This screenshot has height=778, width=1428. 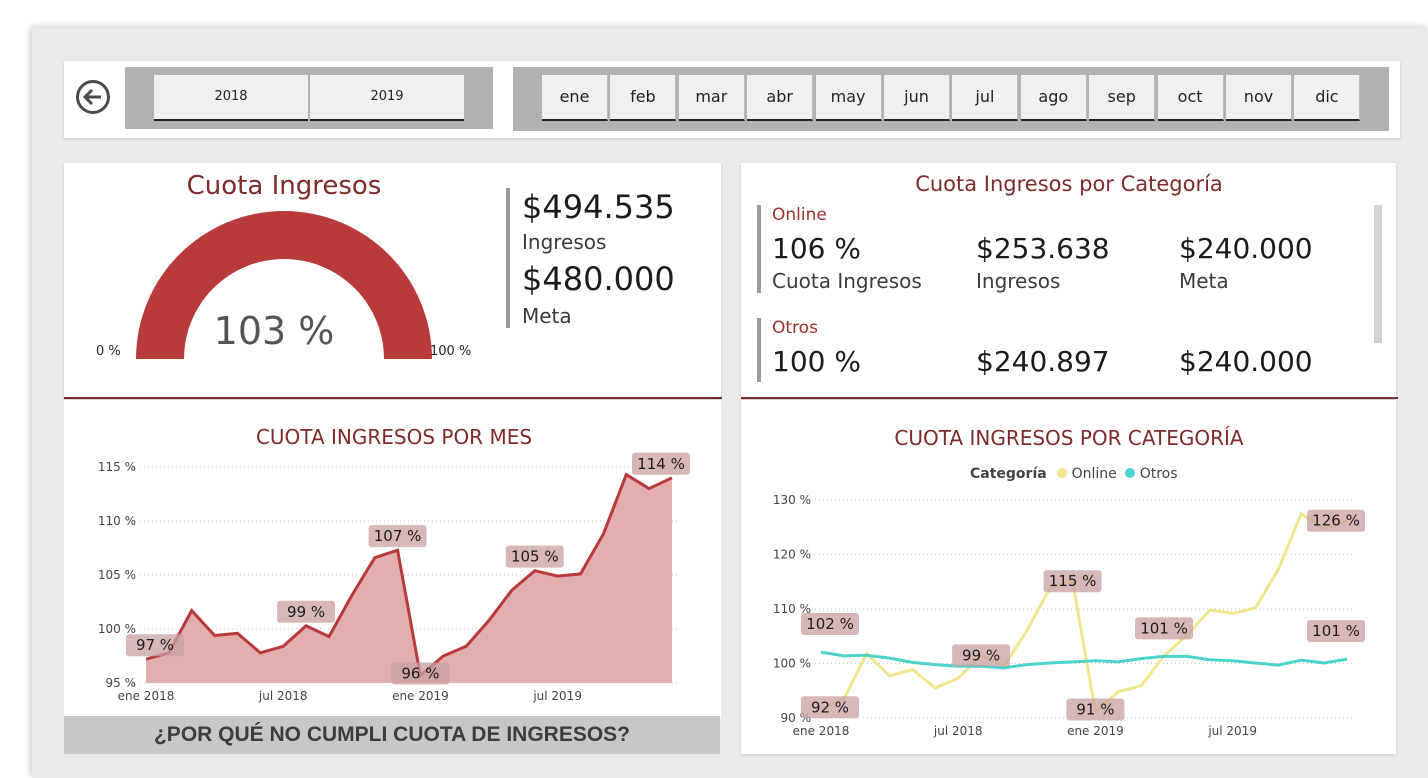 I want to click on y-tick-label: 100 %, so click(x=117, y=629).